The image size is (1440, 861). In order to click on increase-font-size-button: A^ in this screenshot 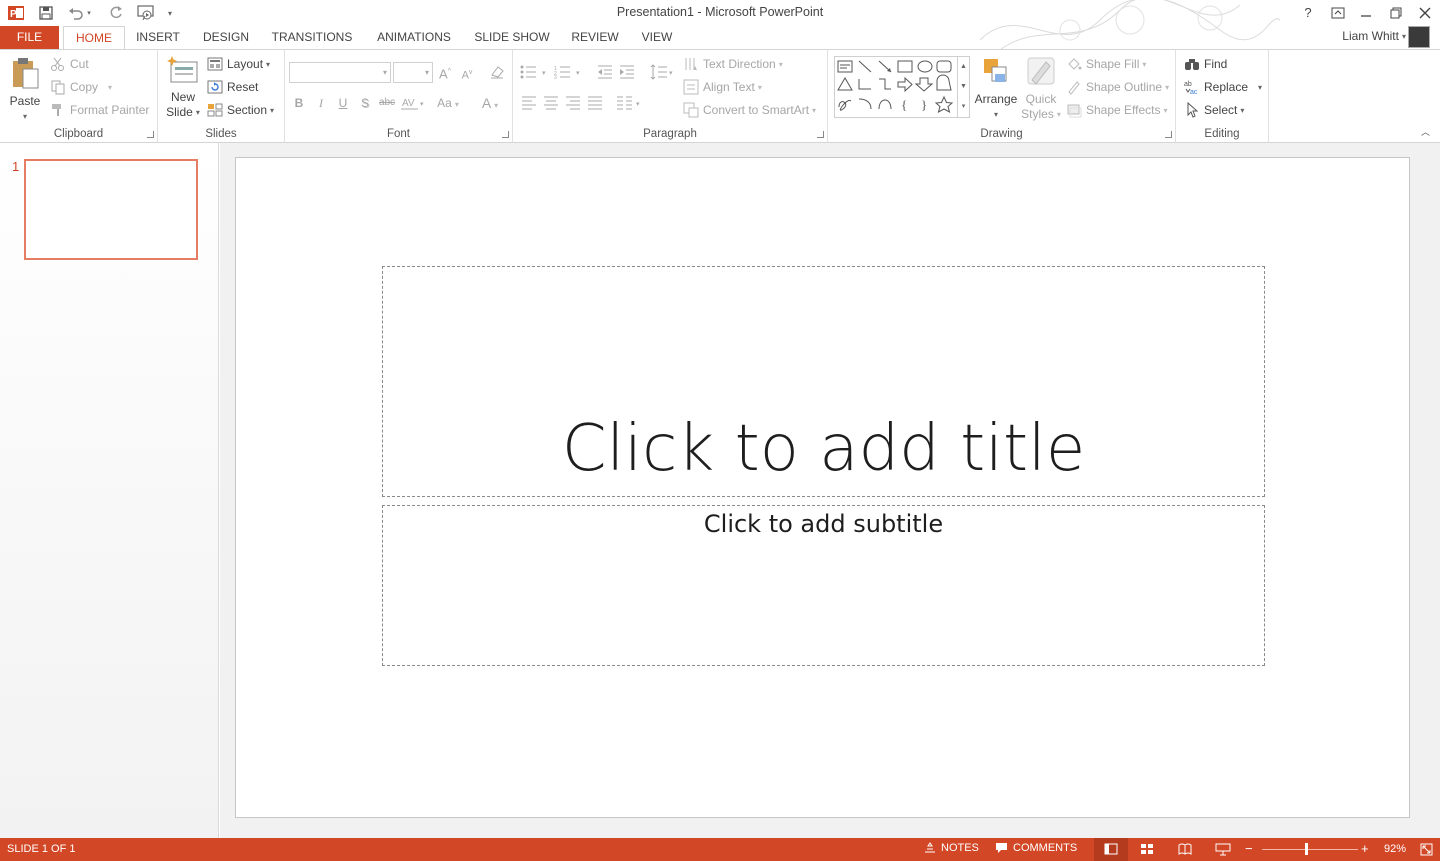, I will do `click(445, 72)`.